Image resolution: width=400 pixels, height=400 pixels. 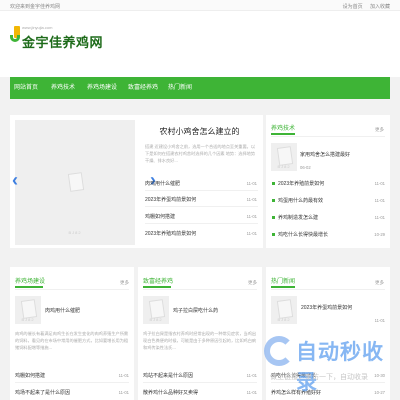 What do you see at coordinates (363, 6) in the screenshot?
I see `top-links: 设为首页 加入收藏` at bounding box center [363, 6].